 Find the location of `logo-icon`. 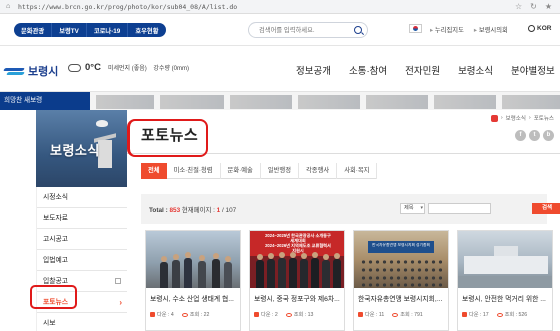

logo-icon is located at coordinates (15, 71).